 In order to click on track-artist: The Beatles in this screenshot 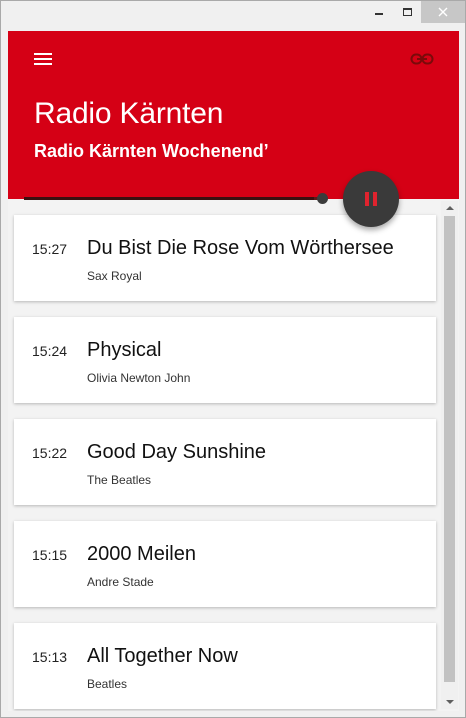, I will do `click(119, 480)`.